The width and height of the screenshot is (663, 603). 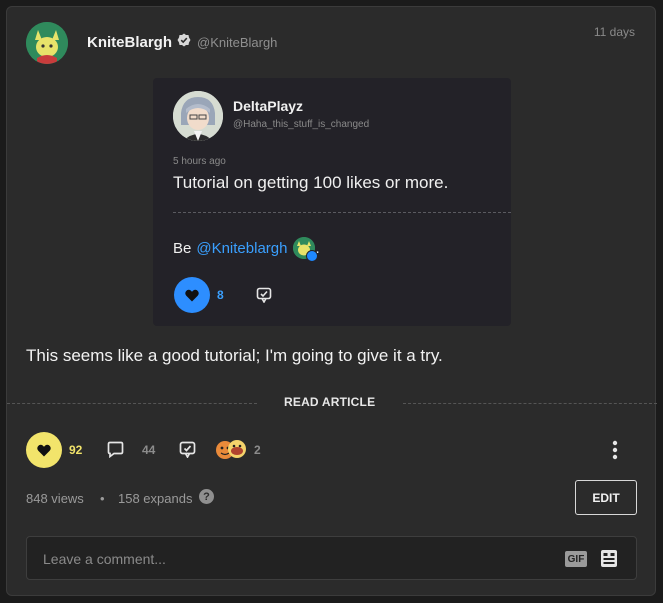 What do you see at coordinates (609, 558) in the screenshot?
I see `sticker-icon` at bounding box center [609, 558].